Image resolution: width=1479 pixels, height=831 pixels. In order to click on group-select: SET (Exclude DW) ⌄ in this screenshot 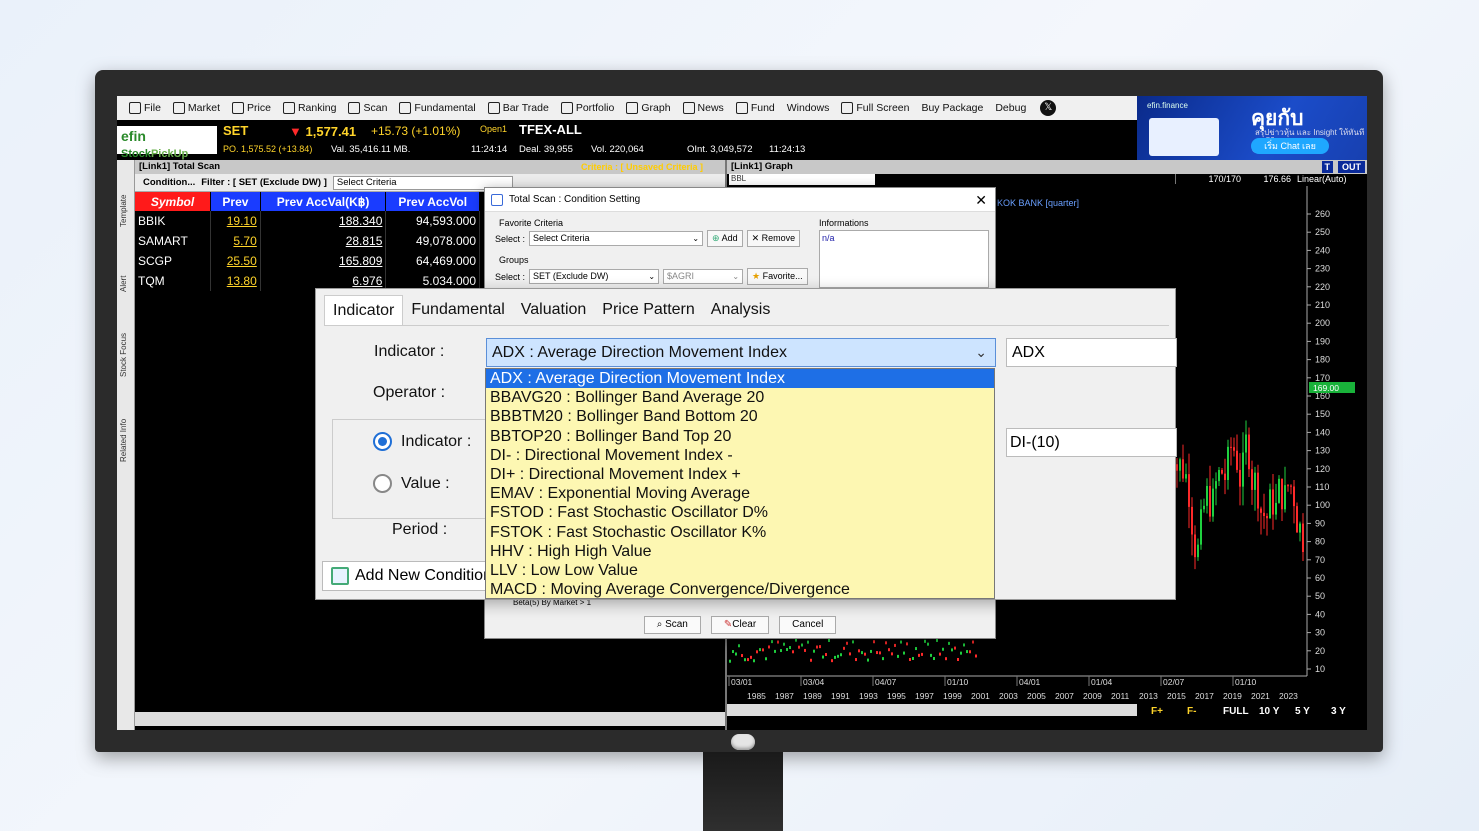, I will do `click(594, 276)`.